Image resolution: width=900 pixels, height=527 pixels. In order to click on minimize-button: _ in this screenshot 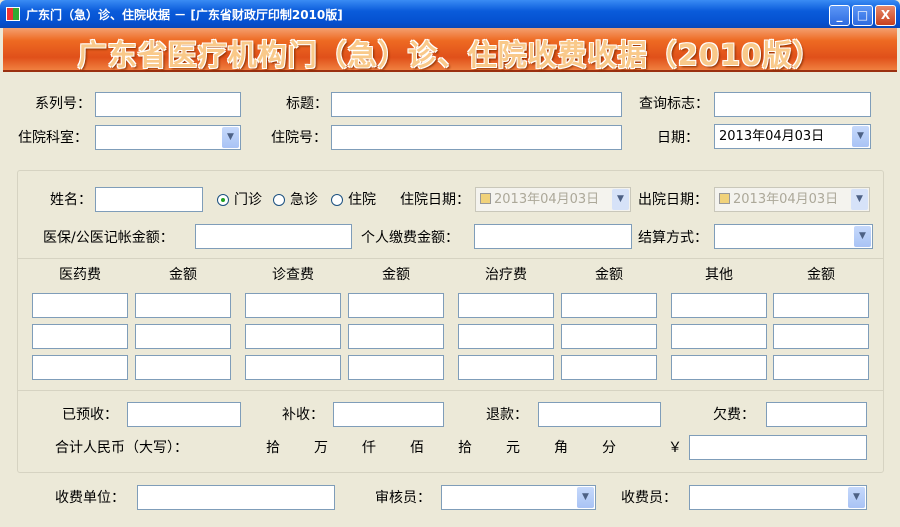, I will do `click(839, 15)`.